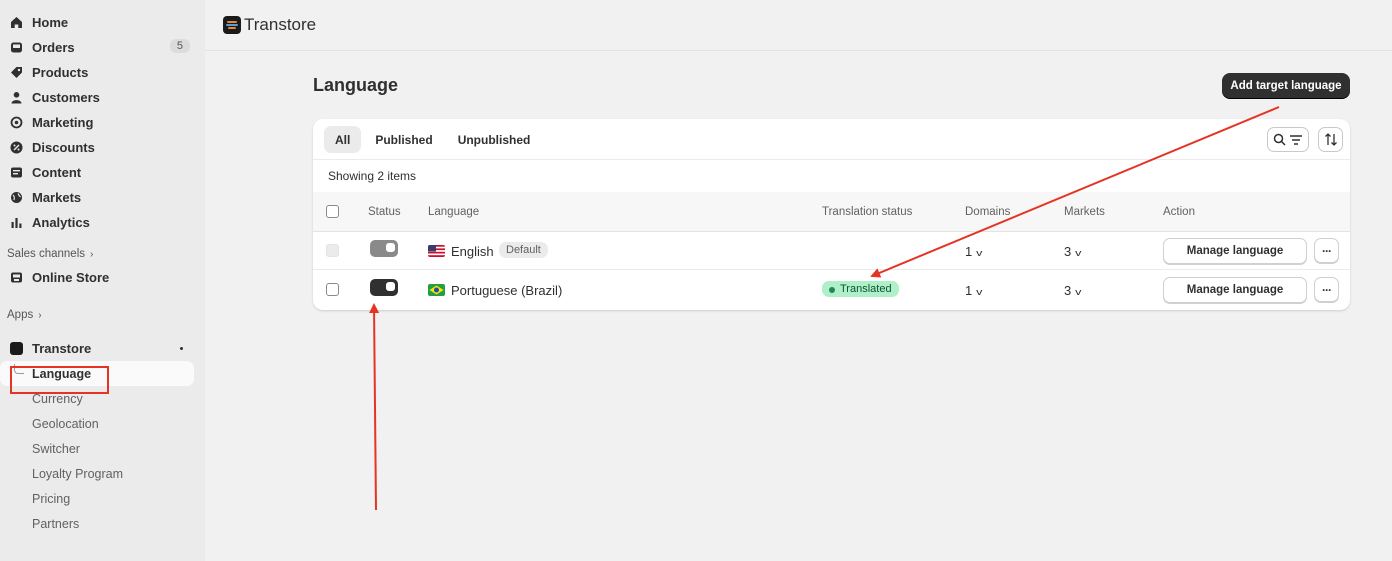 The image size is (1392, 561). I want to click on sidebar-item-customers: Customers, so click(102, 97).